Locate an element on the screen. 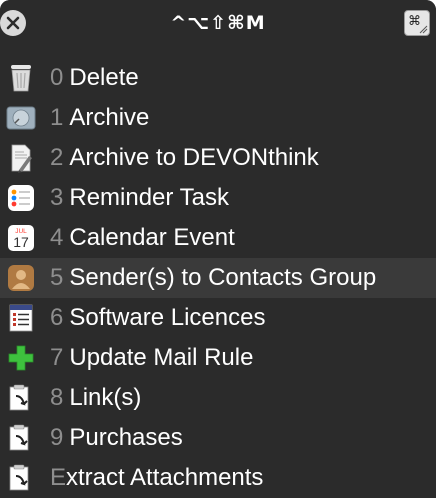 This screenshot has width=436, height=498. item-label: Archive is located at coordinates (109, 117).